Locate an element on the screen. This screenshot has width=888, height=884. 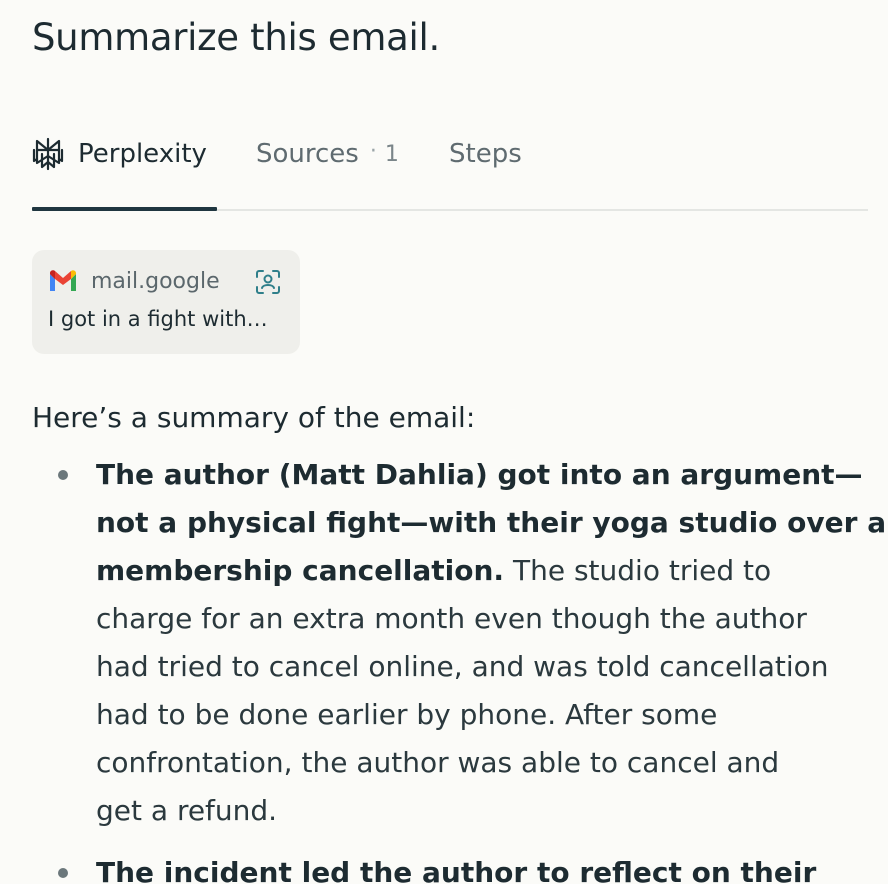
tab-perplexity: Perplexity is located at coordinates (124, 170).